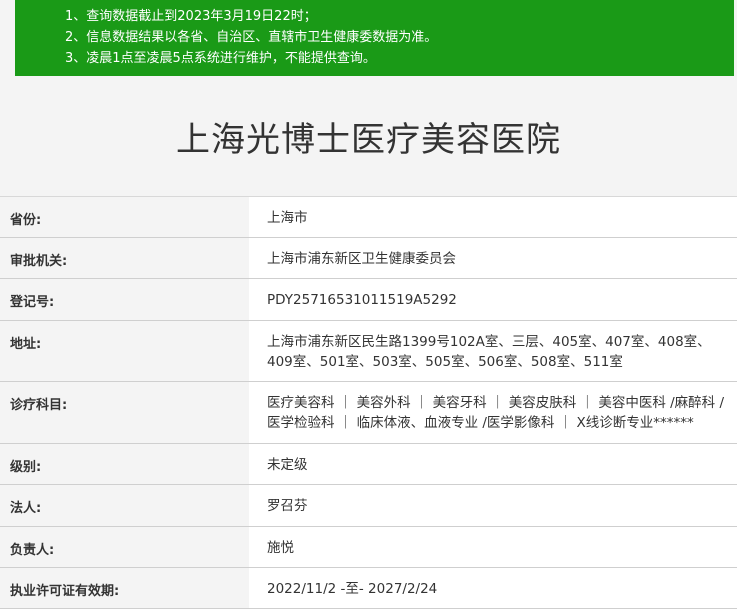 The width and height of the screenshot is (737, 609). I want to click on table-row-province: 省份: 上海市, so click(368, 217).